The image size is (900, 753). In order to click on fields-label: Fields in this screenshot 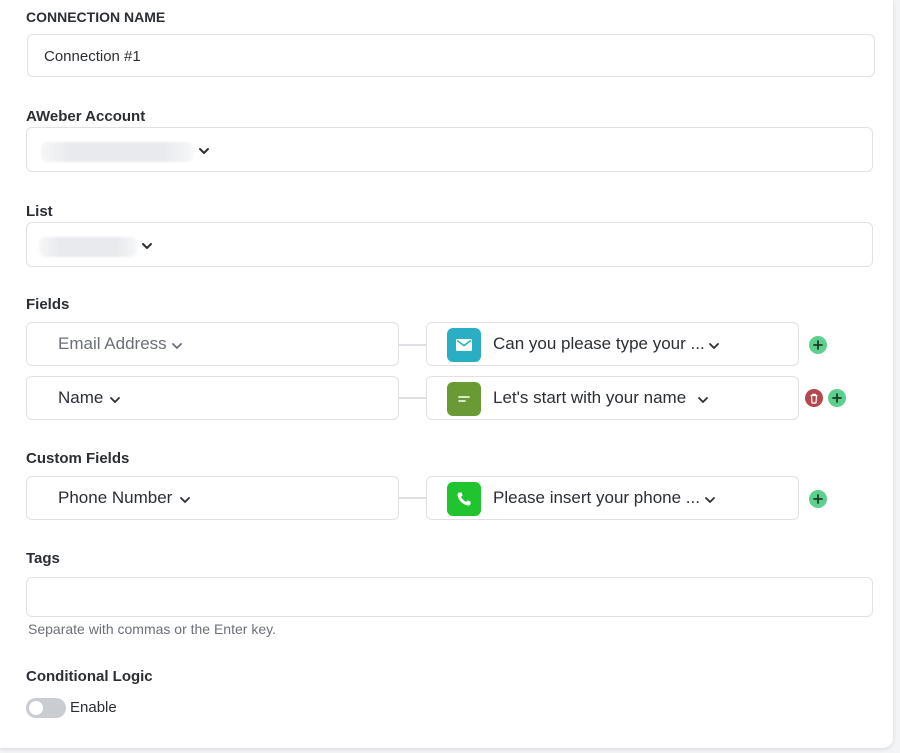, I will do `click(48, 304)`.